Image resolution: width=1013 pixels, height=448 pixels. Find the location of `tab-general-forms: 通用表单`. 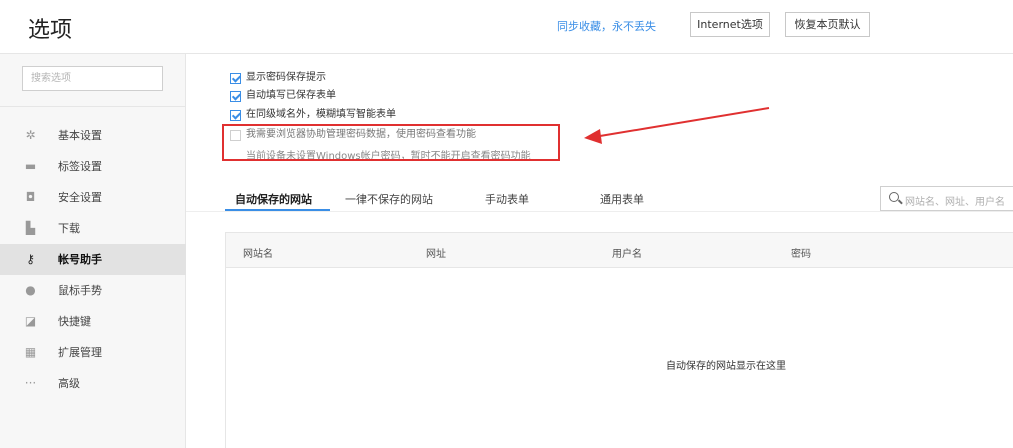

tab-general-forms: 通用表单 is located at coordinates (622, 199).